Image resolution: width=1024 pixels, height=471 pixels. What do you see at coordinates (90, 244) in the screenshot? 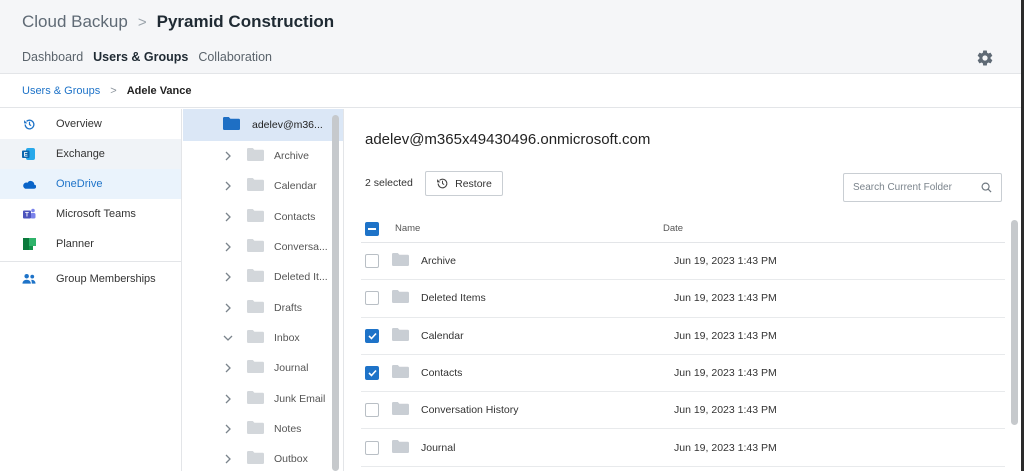
I see `nav-item-planner: Planner` at bounding box center [90, 244].